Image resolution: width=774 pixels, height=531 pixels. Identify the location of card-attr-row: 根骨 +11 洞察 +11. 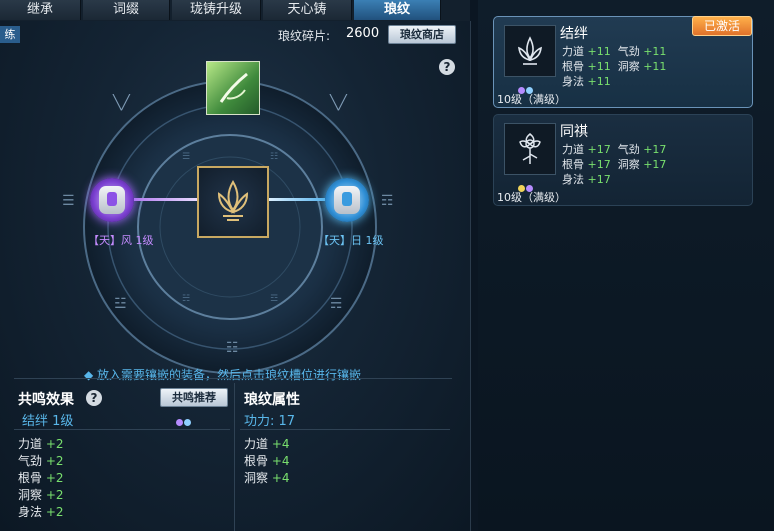
(614, 66).